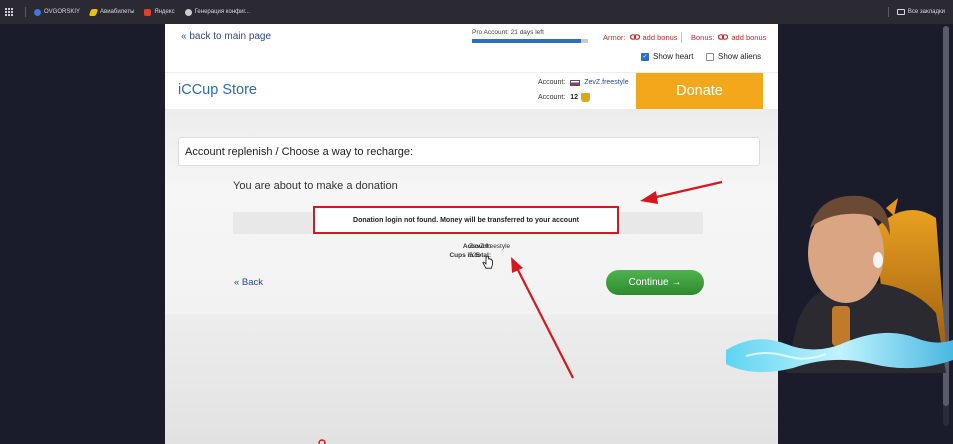 The width and height of the screenshot is (953, 444). I want to click on cups-value: 12, so click(574, 97).